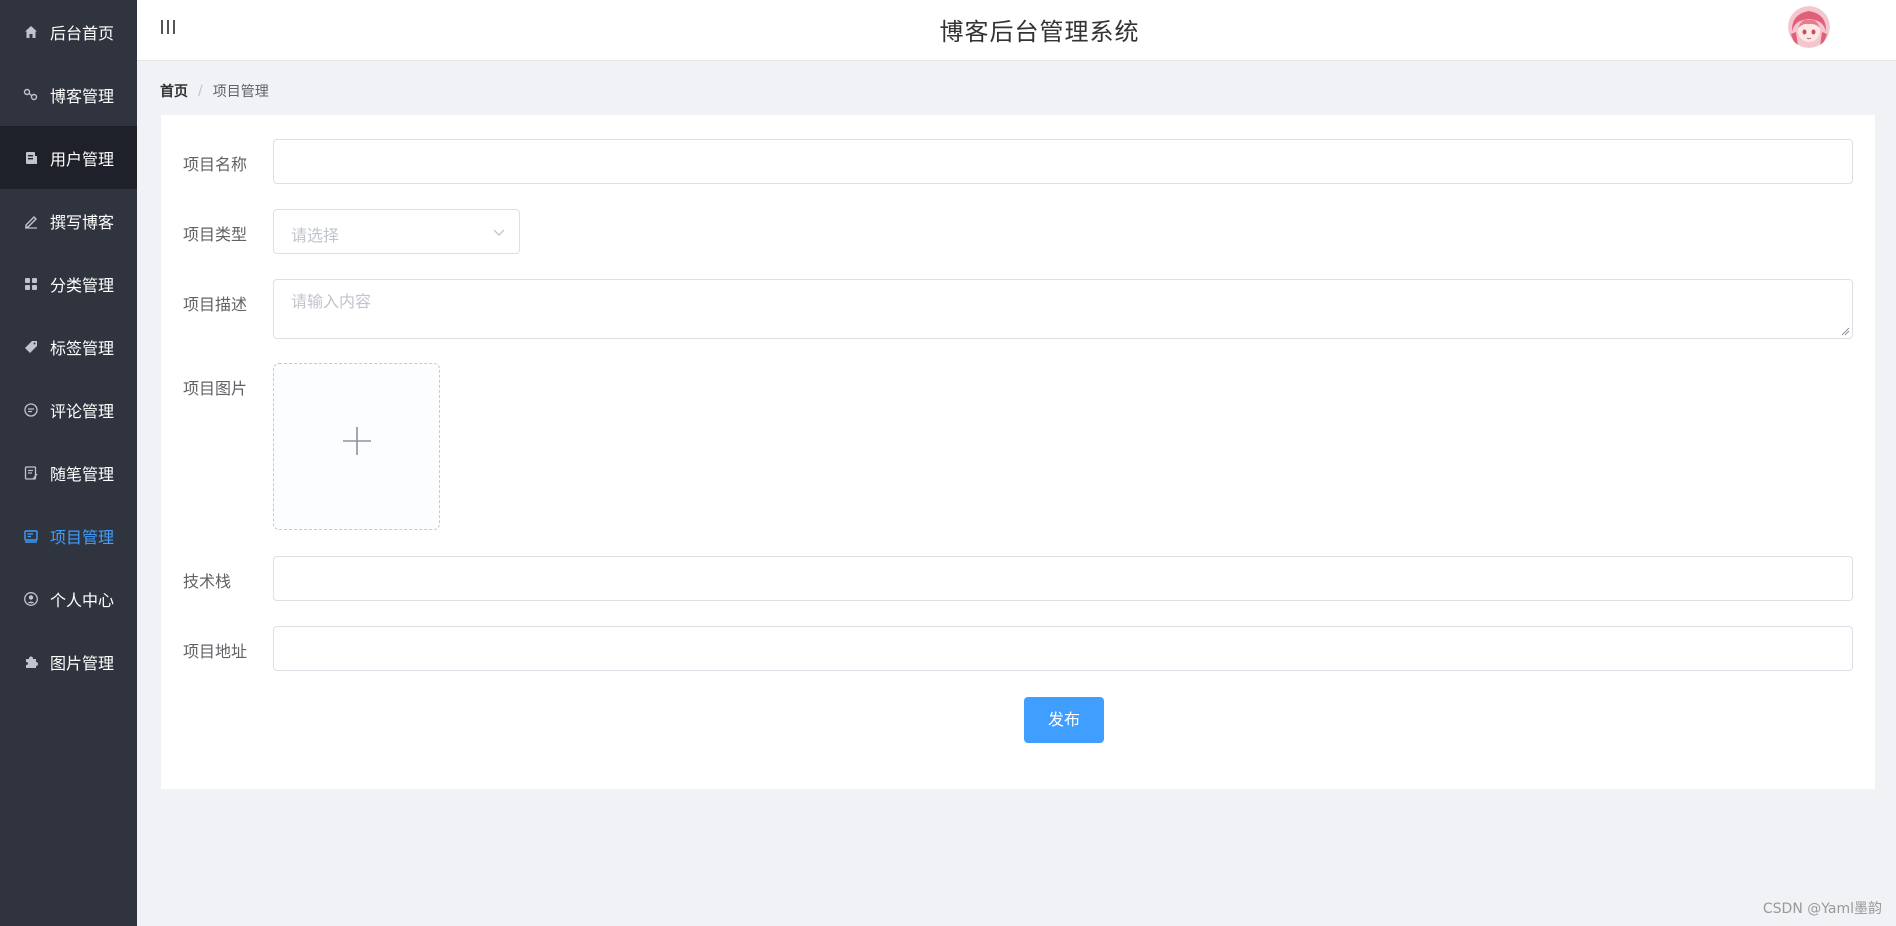 The height and width of the screenshot is (926, 1896). Describe the element at coordinates (1063, 578) in the screenshot. I see `tech-stack-input` at that location.